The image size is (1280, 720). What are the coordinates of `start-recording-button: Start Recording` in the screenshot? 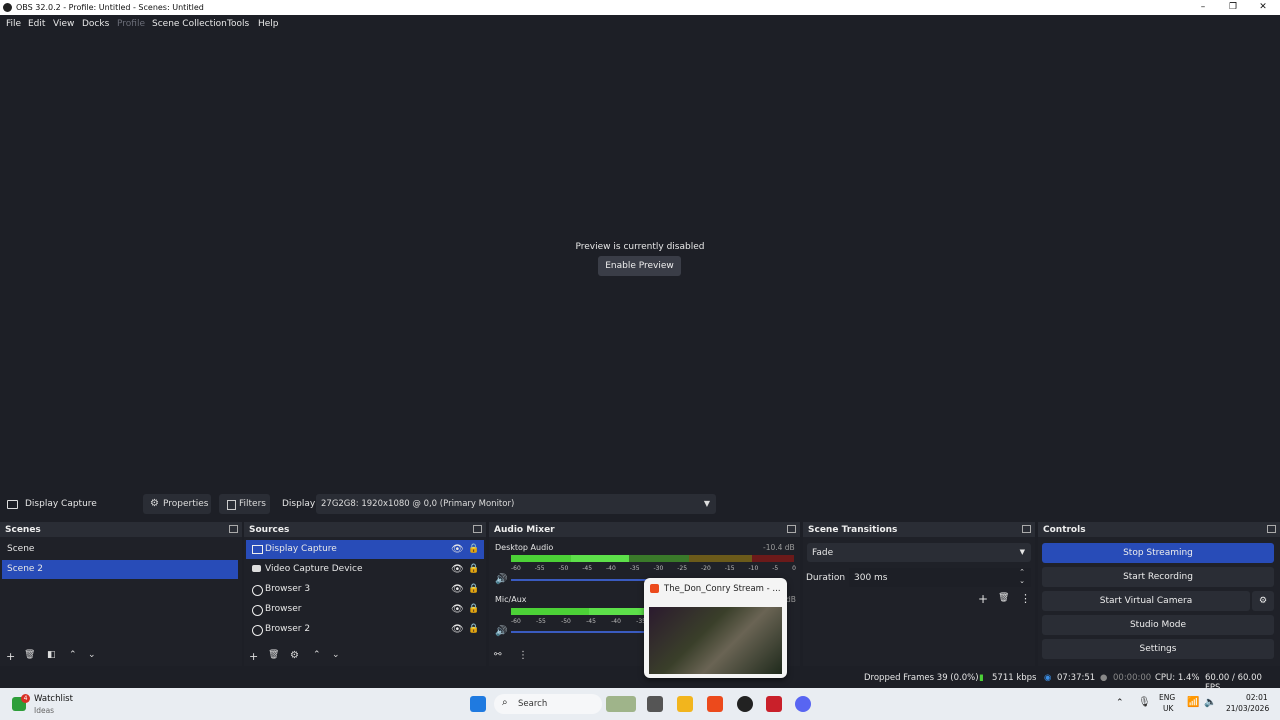 It's located at (1158, 577).